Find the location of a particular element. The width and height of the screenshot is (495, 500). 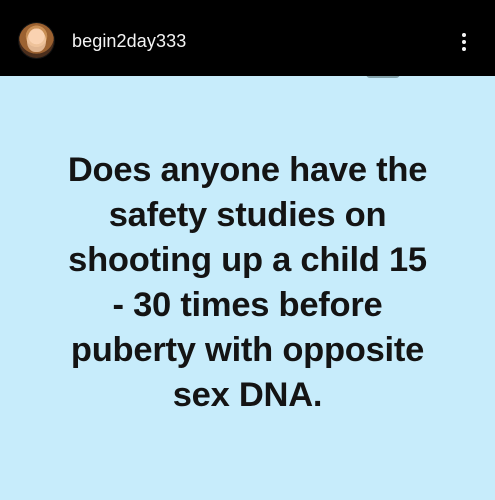

image-top-edge-artifact is located at coordinates (383, 77).